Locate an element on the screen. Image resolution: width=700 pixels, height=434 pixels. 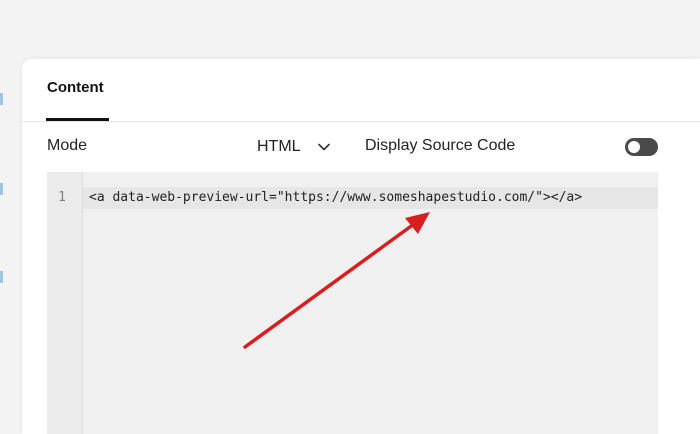
annotation-arrow is located at coordinates (336, 280).